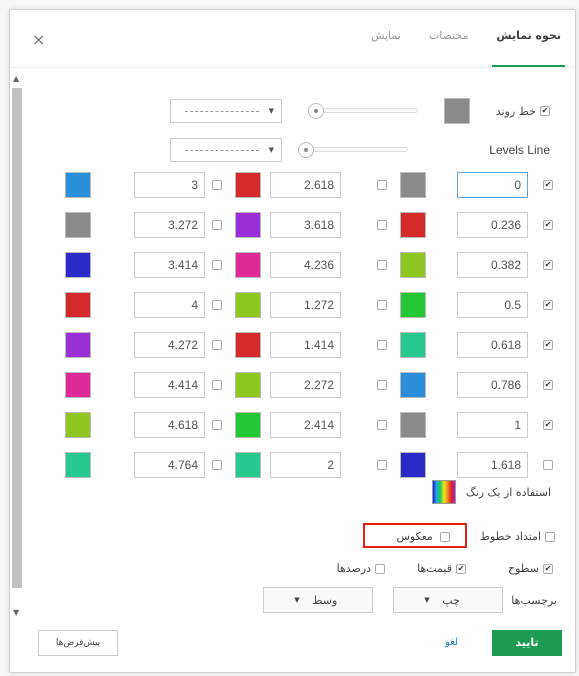  Describe the element at coordinates (305, 385) in the screenshot. I see `level-value-input: 2.272` at that location.